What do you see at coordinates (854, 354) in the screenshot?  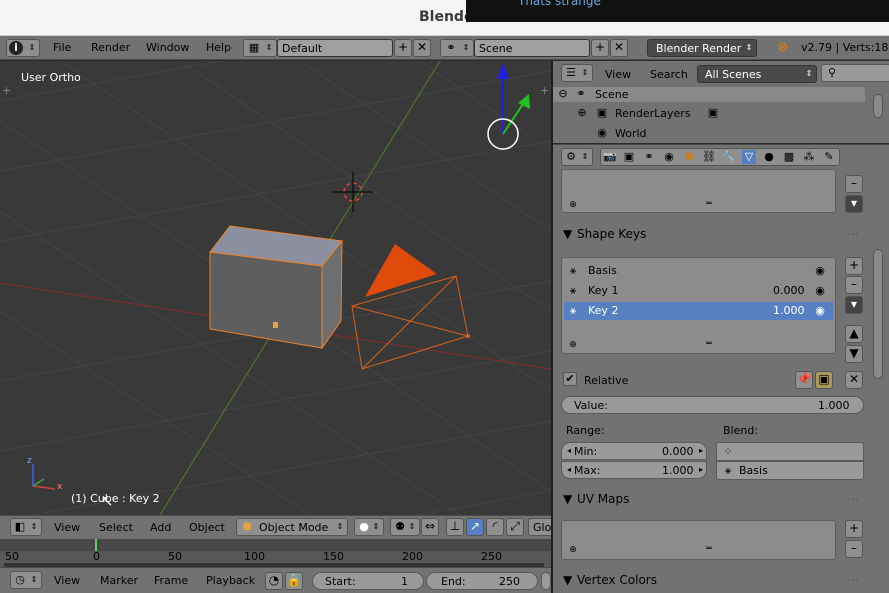 I see `move-down-button: ▼` at bounding box center [854, 354].